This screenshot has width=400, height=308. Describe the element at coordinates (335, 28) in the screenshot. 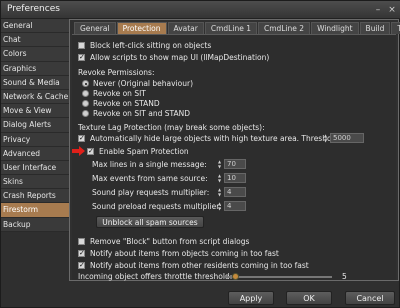

I see `tab-windlight: Windlight` at that location.